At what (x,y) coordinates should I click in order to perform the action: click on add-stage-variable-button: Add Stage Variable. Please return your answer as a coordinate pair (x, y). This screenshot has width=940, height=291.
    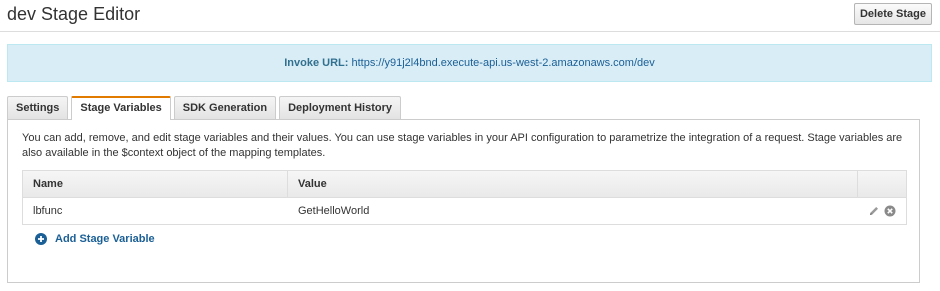
    Looking at the image, I should click on (95, 239).